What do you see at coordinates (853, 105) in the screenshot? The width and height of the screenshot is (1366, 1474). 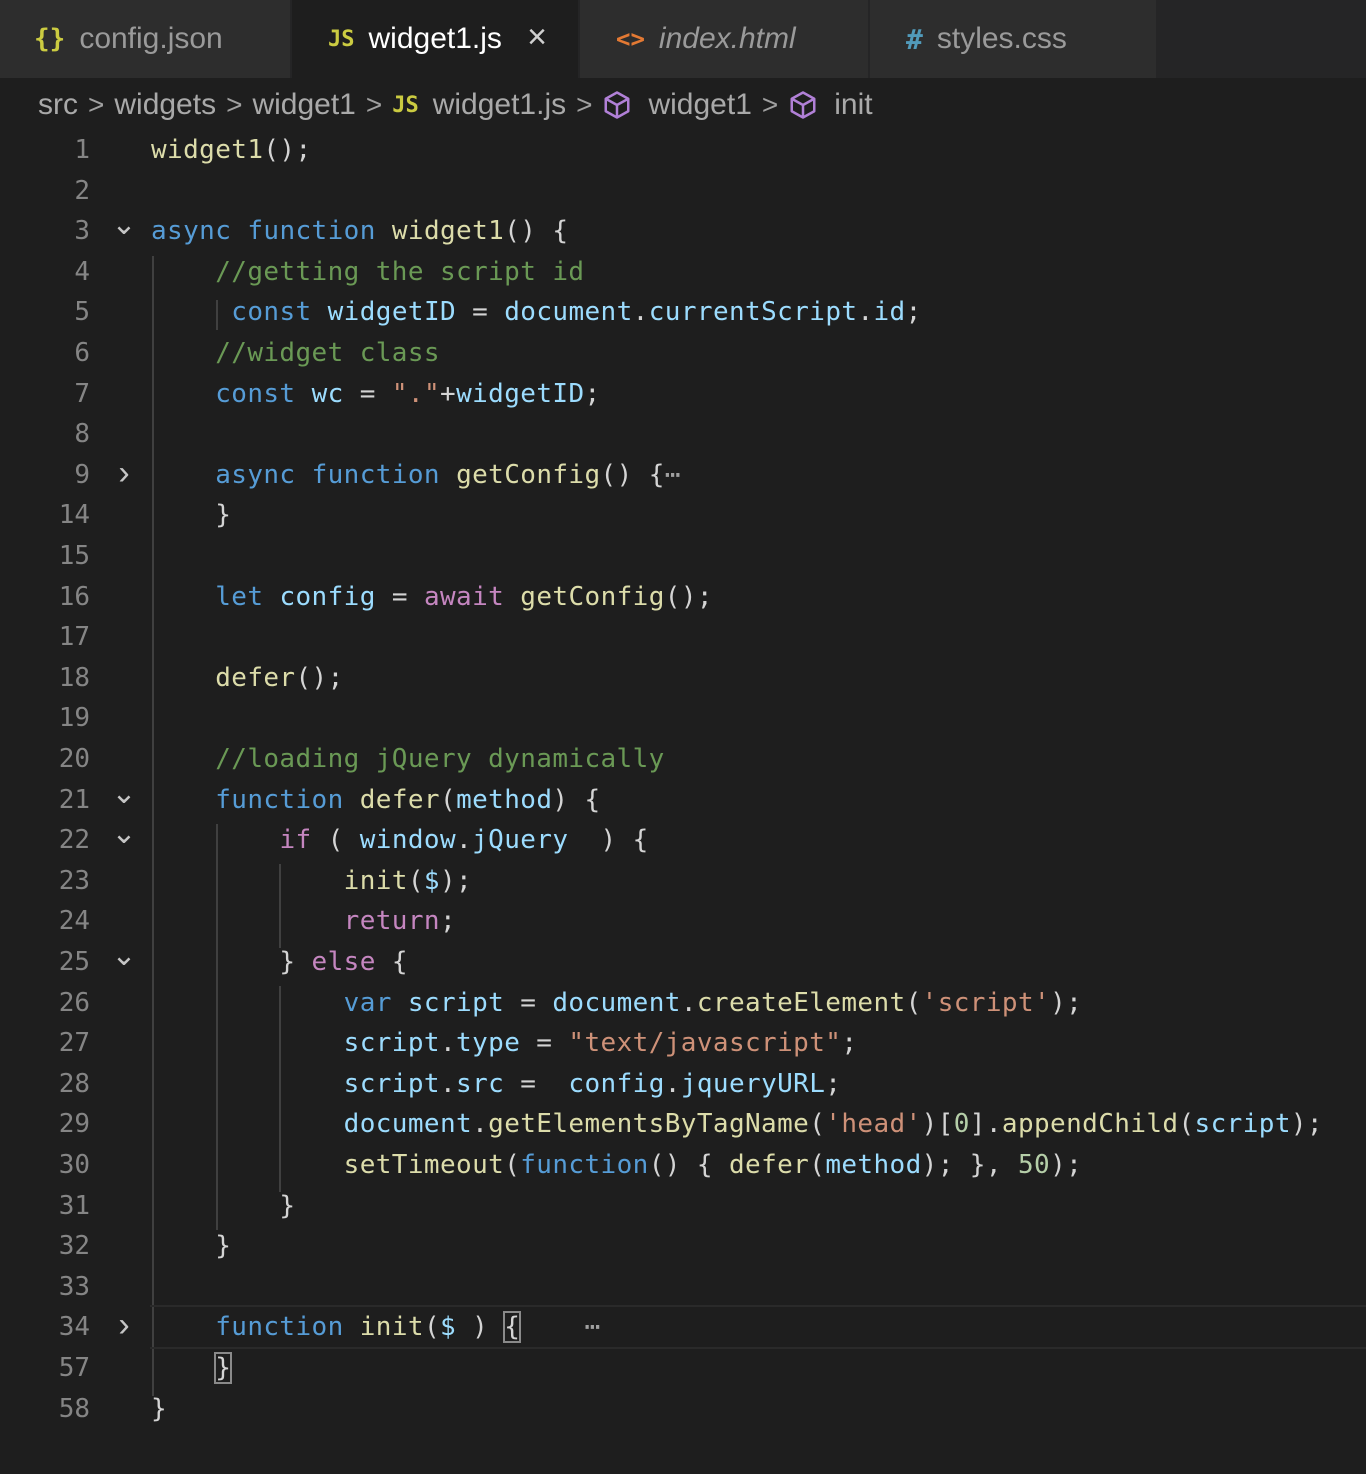 I see `breadcrumb-item-init: init` at bounding box center [853, 105].